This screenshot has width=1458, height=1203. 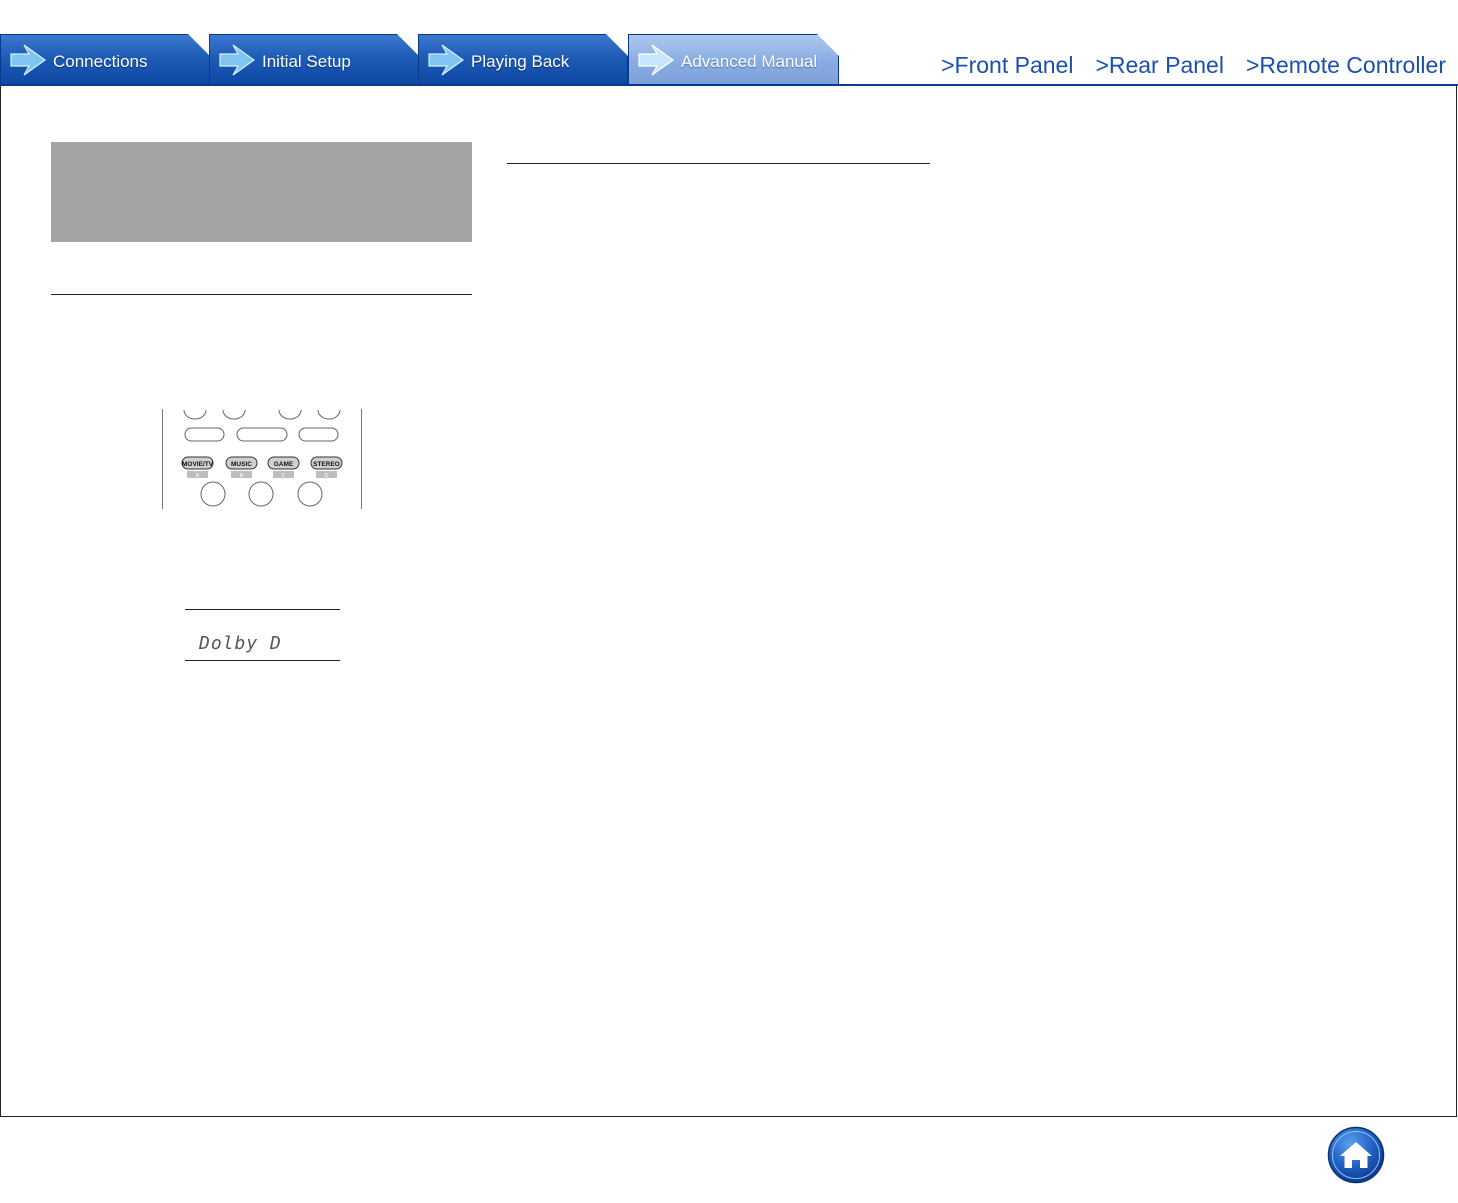 What do you see at coordinates (284, 476) in the screenshot?
I see `svg-text: C` at bounding box center [284, 476].